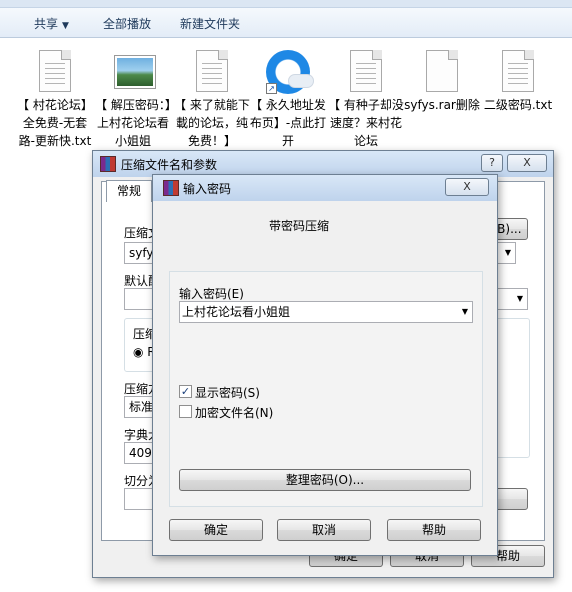  Describe the element at coordinates (169, 165) in the screenshot. I see `dialog-title: 压缩文件名和参数` at that location.